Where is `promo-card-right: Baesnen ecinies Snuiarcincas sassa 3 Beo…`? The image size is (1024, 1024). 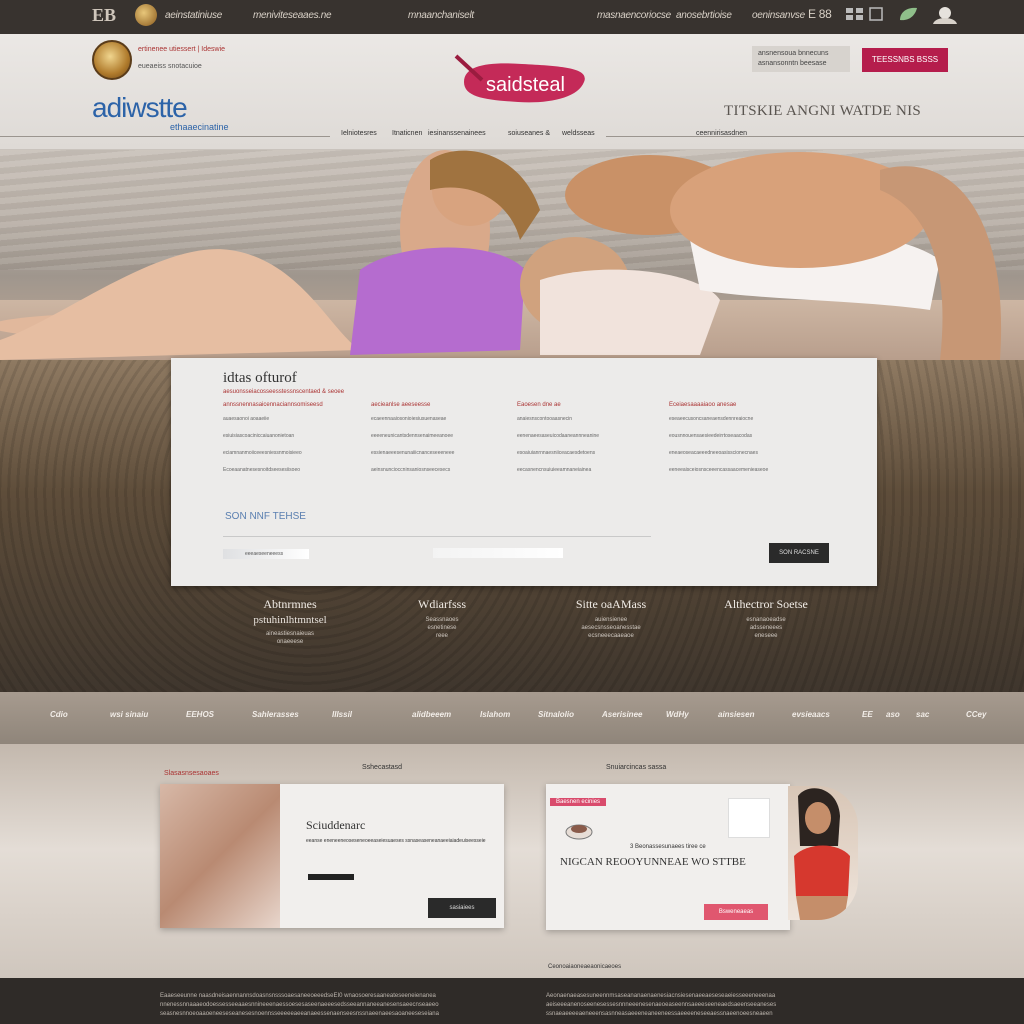
promo-card-right: Baesnen ecinies Snuiarcincas sassa 3 Beo… is located at coordinates (668, 847).